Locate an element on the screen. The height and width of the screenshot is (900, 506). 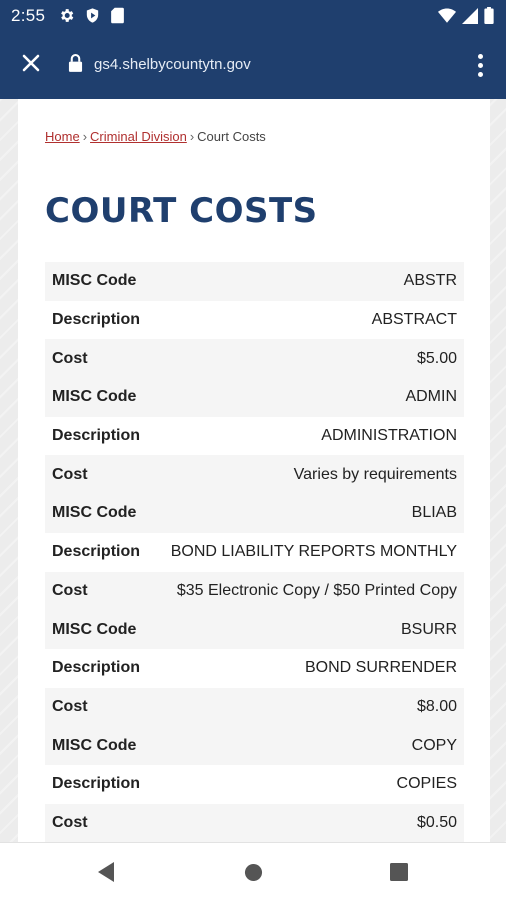
url-text: gs4.shelbycountytn.gov is located at coordinates (172, 64).